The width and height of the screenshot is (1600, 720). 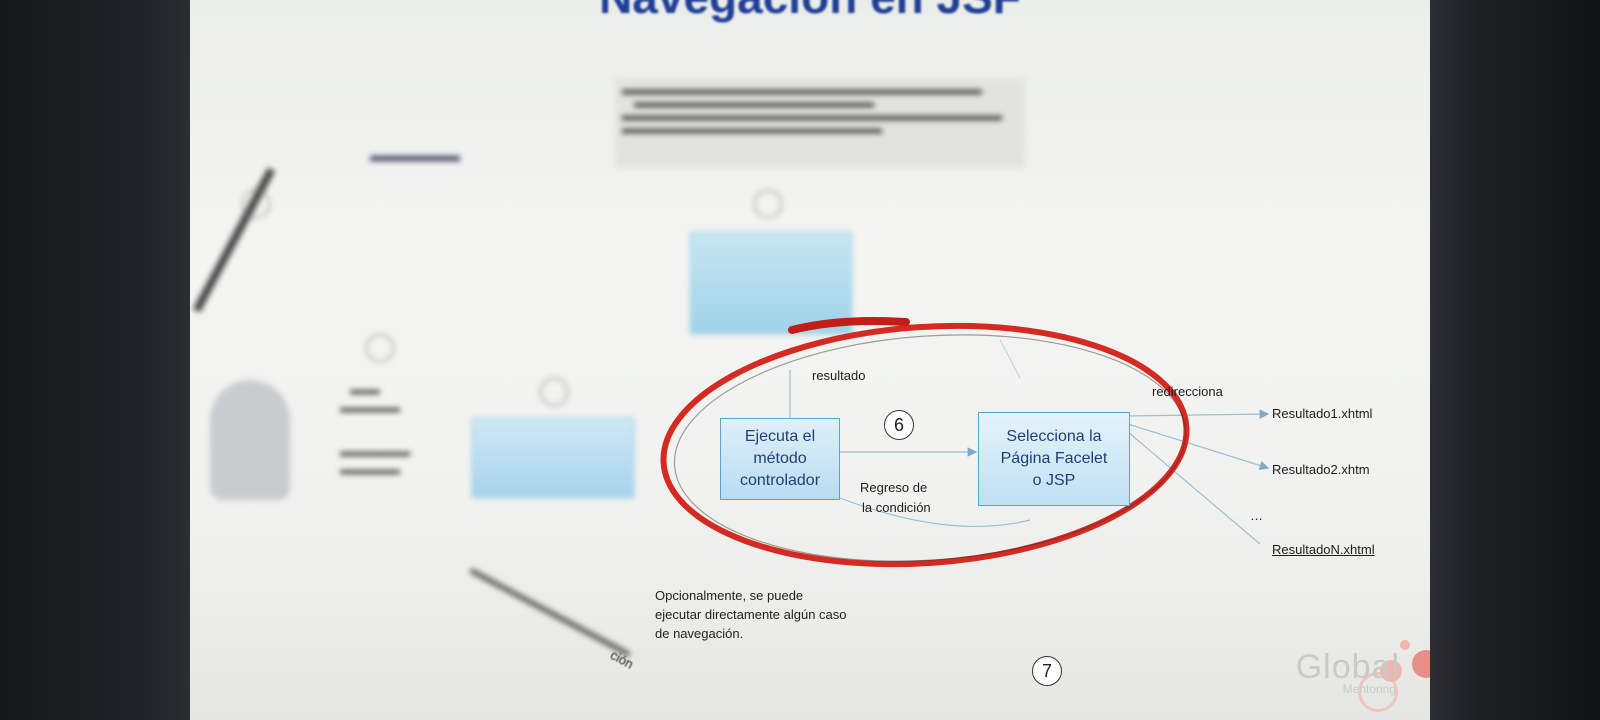 I want to click on regreso-label-2: la condición, so click(x=896, y=507).